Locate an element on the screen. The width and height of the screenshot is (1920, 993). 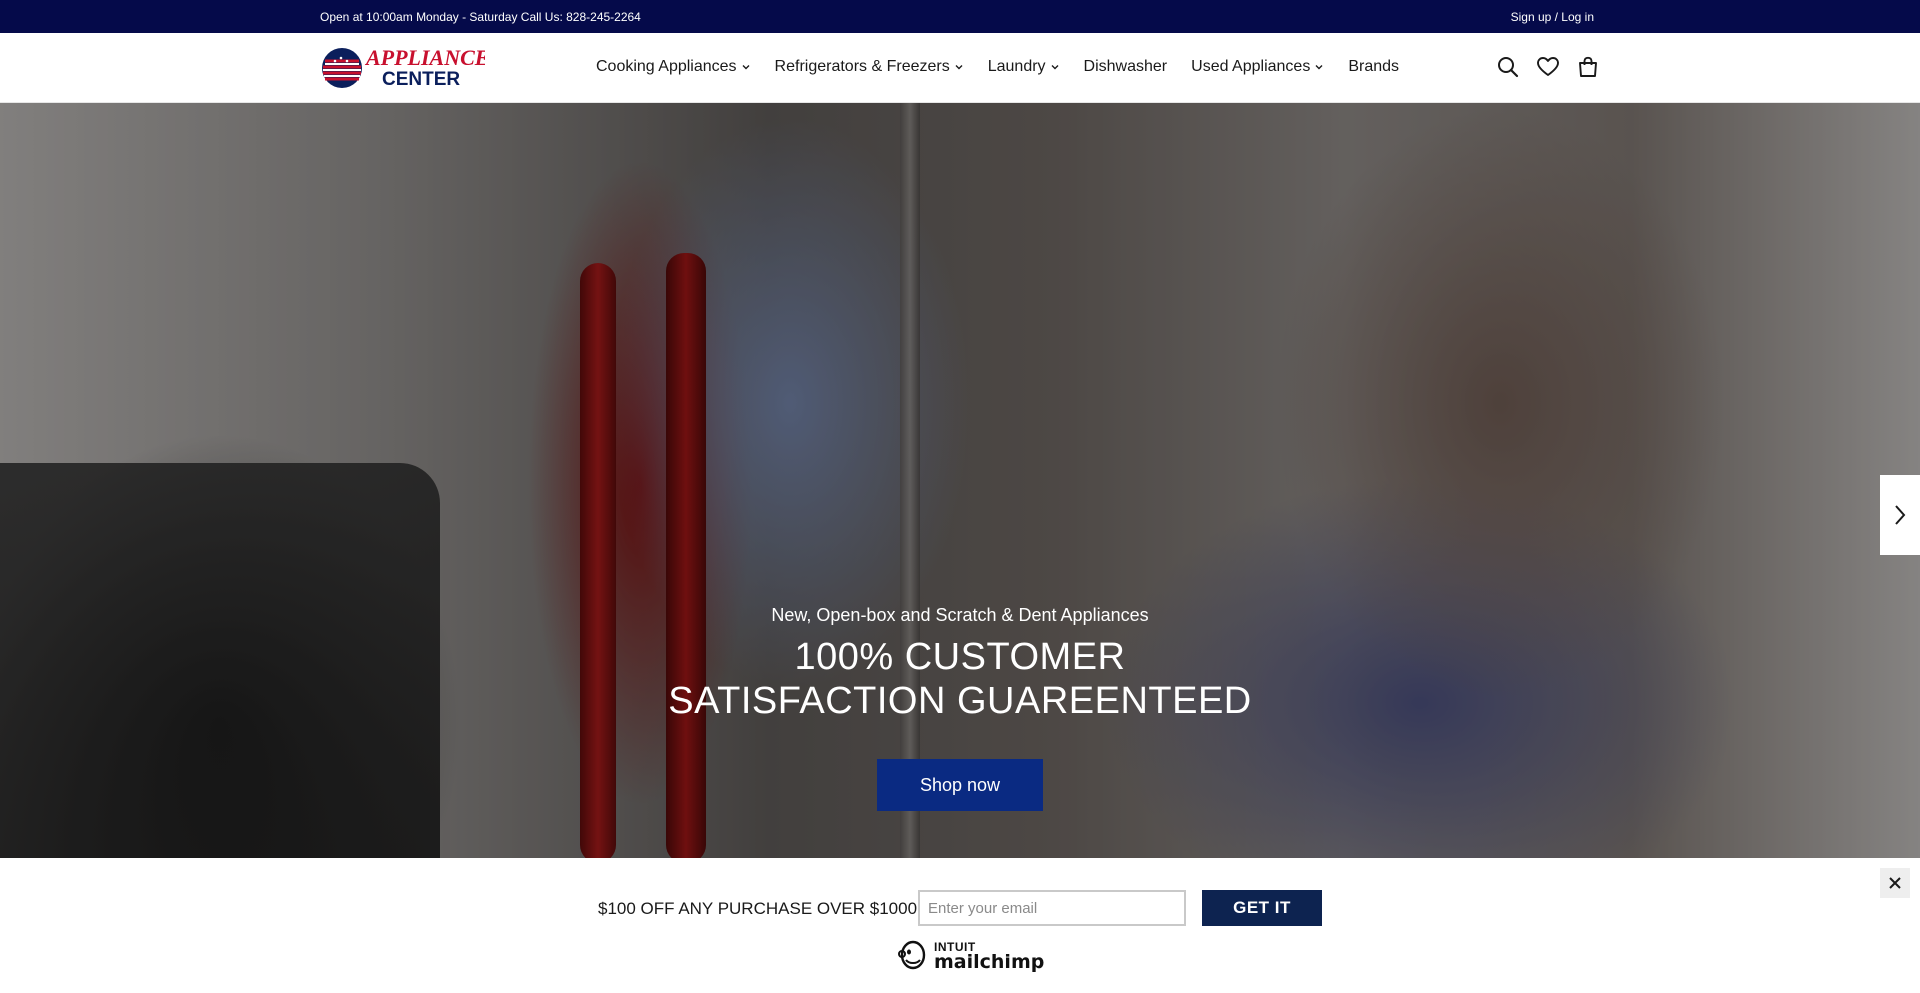
get-it-button: GET IT is located at coordinates (1262, 908).